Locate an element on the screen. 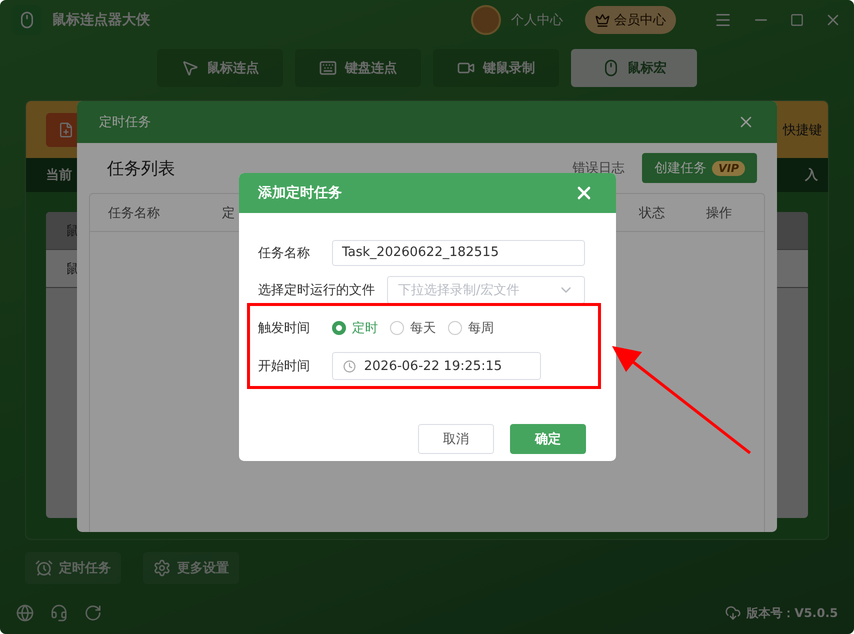 Image resolution: width=854 pixels, height=634 pixels. text-field: Task_20260622_182515 is located at coordinates (458, 253).